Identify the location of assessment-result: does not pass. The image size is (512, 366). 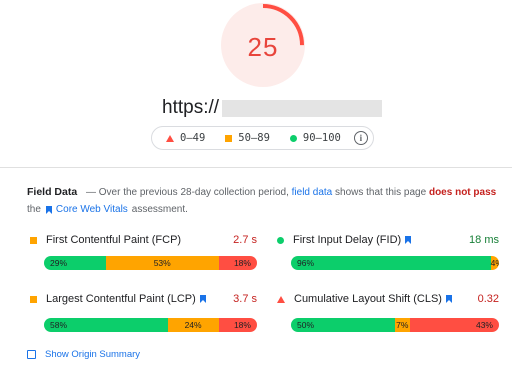
(462, 192).